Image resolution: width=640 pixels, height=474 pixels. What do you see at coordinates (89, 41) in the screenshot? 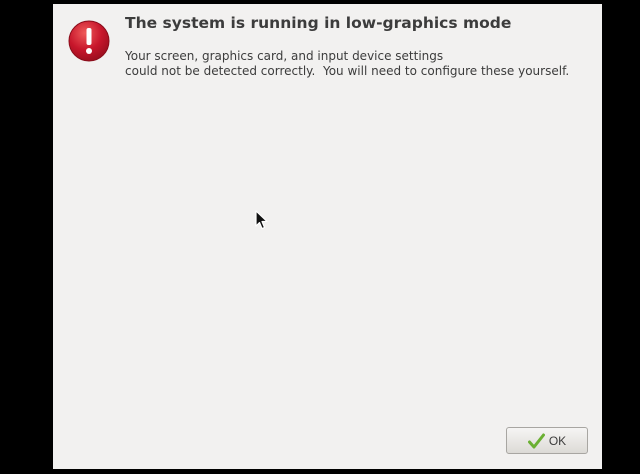
I see `error-icon` at bounding box center [89, 41].